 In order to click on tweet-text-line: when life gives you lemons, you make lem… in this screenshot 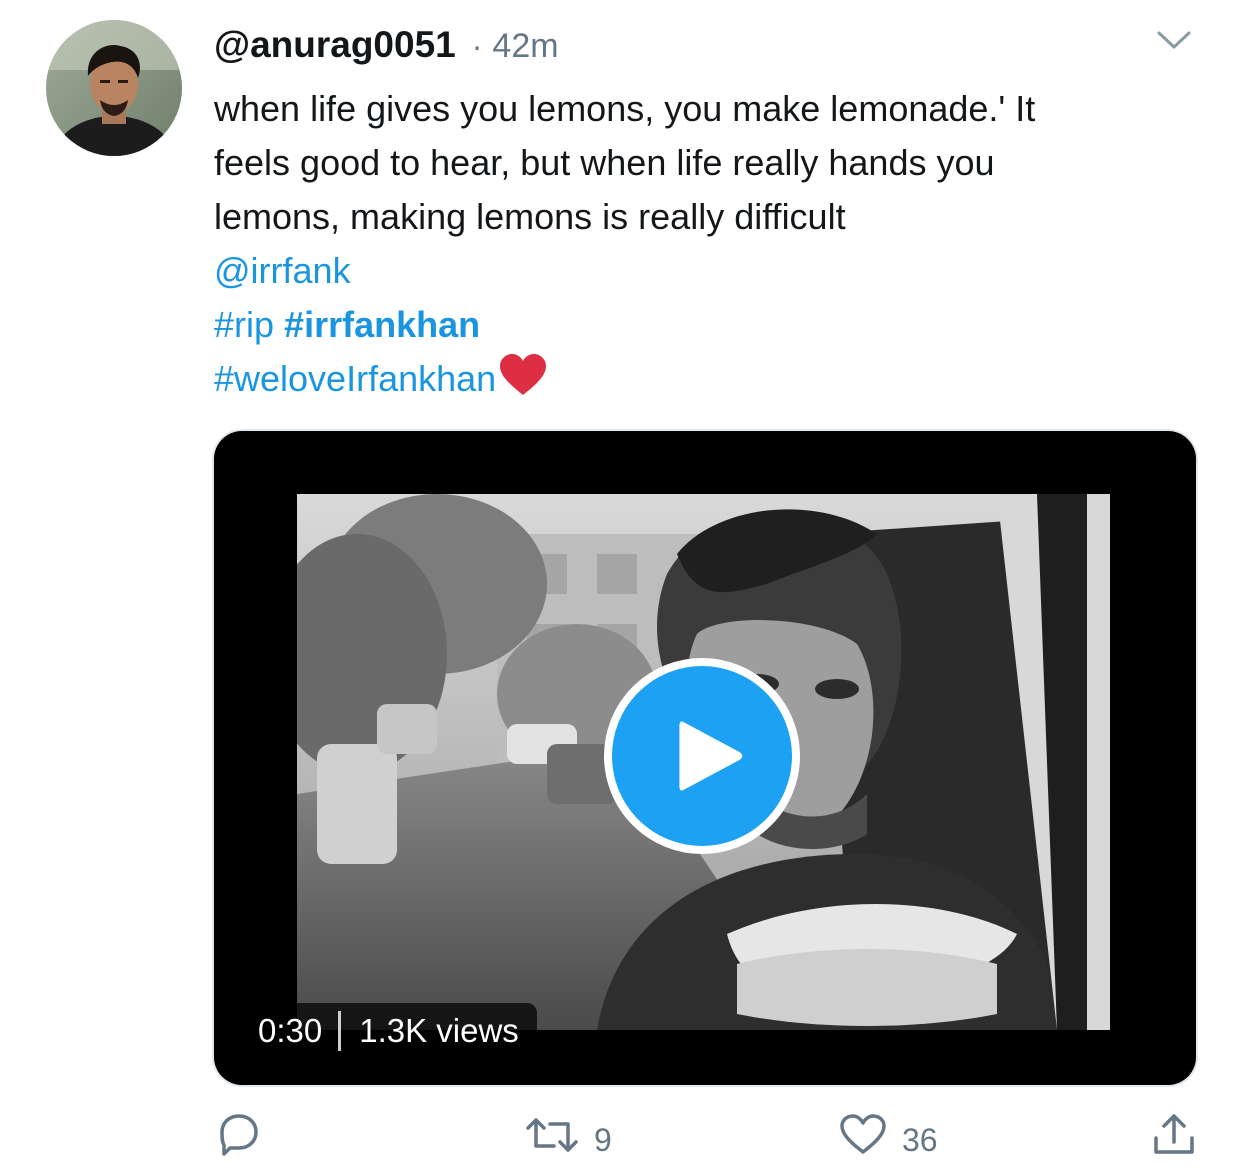, I will do `click(625, 108)`.